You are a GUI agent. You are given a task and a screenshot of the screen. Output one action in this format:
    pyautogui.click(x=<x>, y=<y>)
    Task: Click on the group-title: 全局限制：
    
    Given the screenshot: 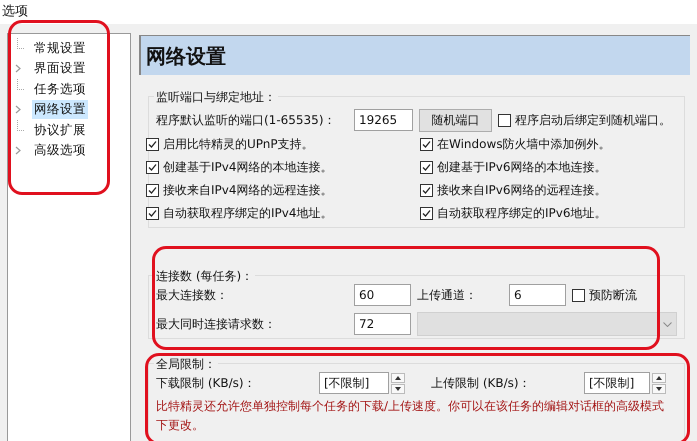 What is the action you would take?
    pyautogui.click(x=186, y=364)
    